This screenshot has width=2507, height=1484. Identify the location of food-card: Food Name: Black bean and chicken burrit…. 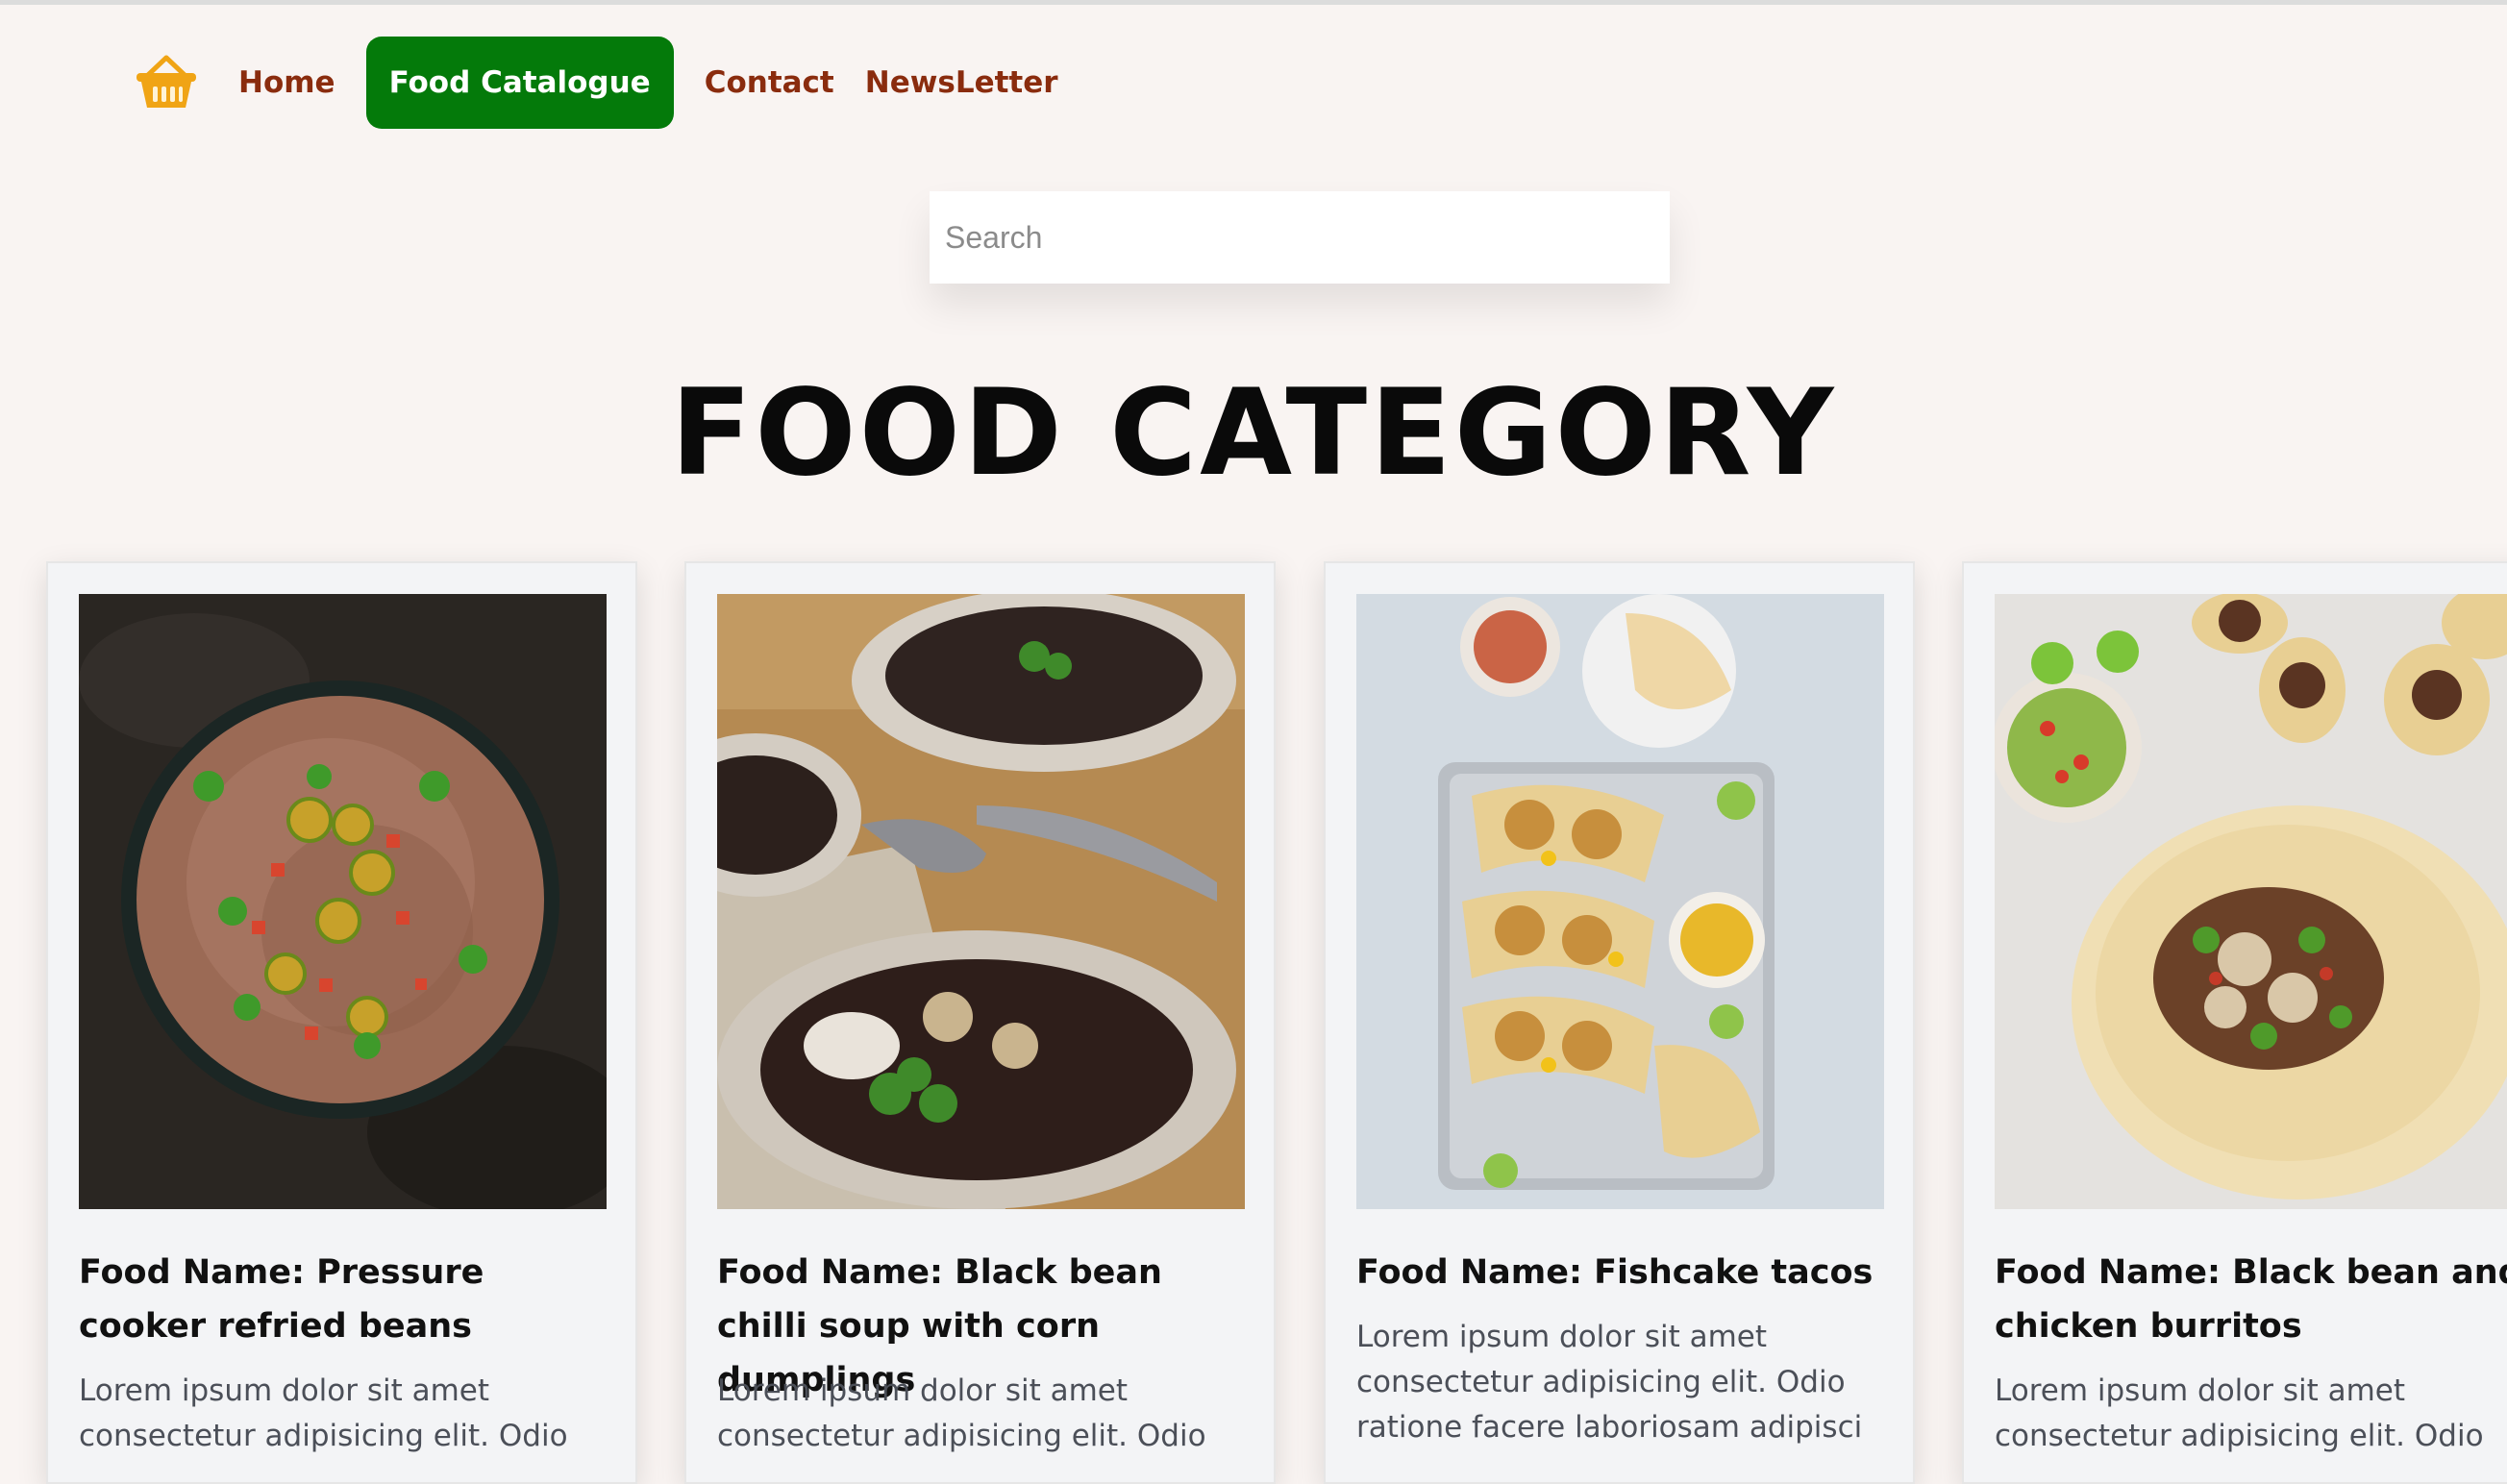
(2235, 1022).